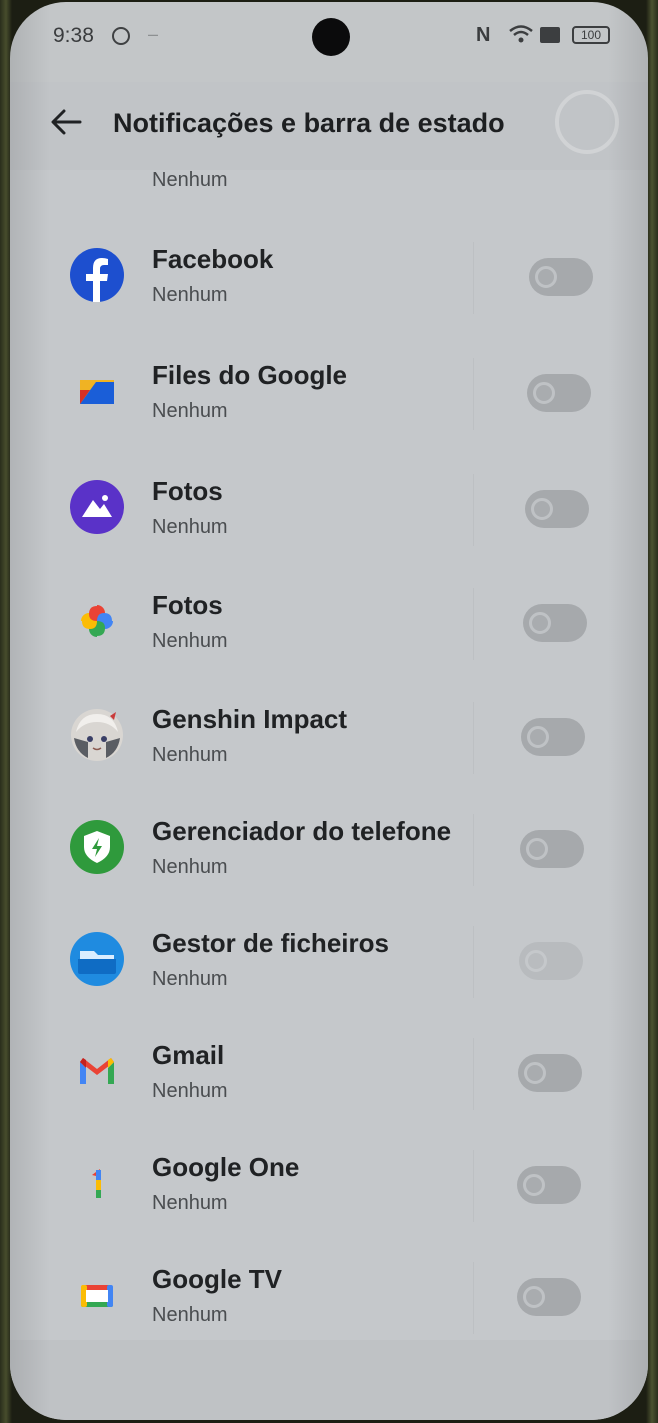 The width and height of the screenshot is (658, 1423). Describe the element at coordinates (329, 1380) in the screenshot. I see `navigation-bar-area` at that location.